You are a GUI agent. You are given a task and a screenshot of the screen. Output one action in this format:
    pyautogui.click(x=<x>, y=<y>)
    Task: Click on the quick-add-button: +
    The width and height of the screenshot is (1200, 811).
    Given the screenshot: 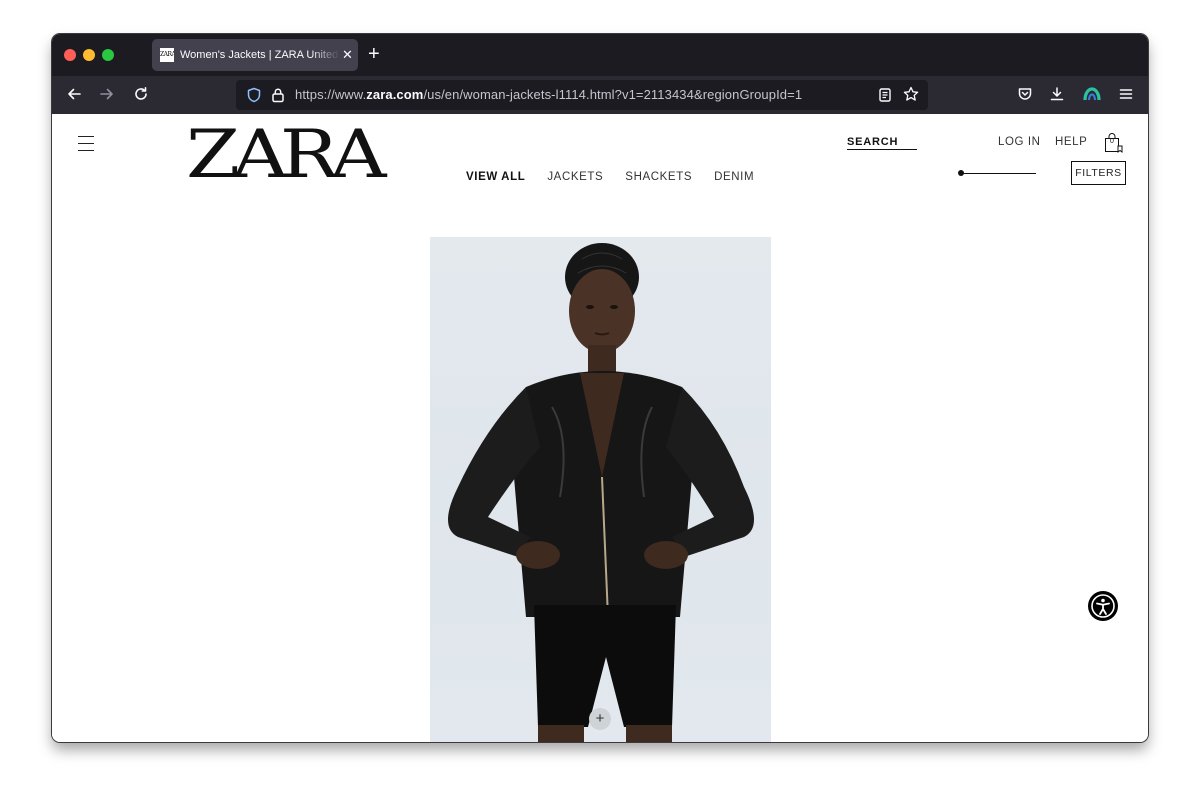 What is the action you would take?
    pyautogui.click(x=600, y=719)
    